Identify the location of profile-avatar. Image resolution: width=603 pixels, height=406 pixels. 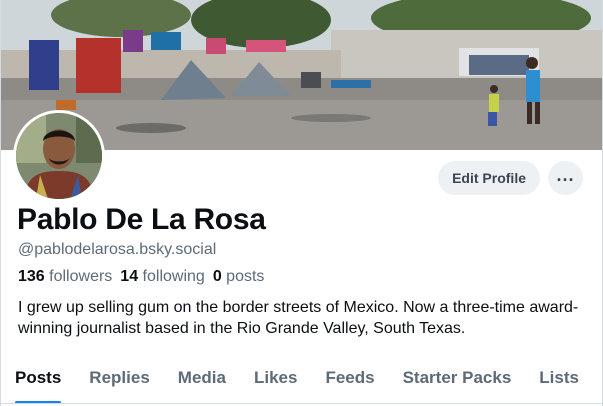
(59, 156).